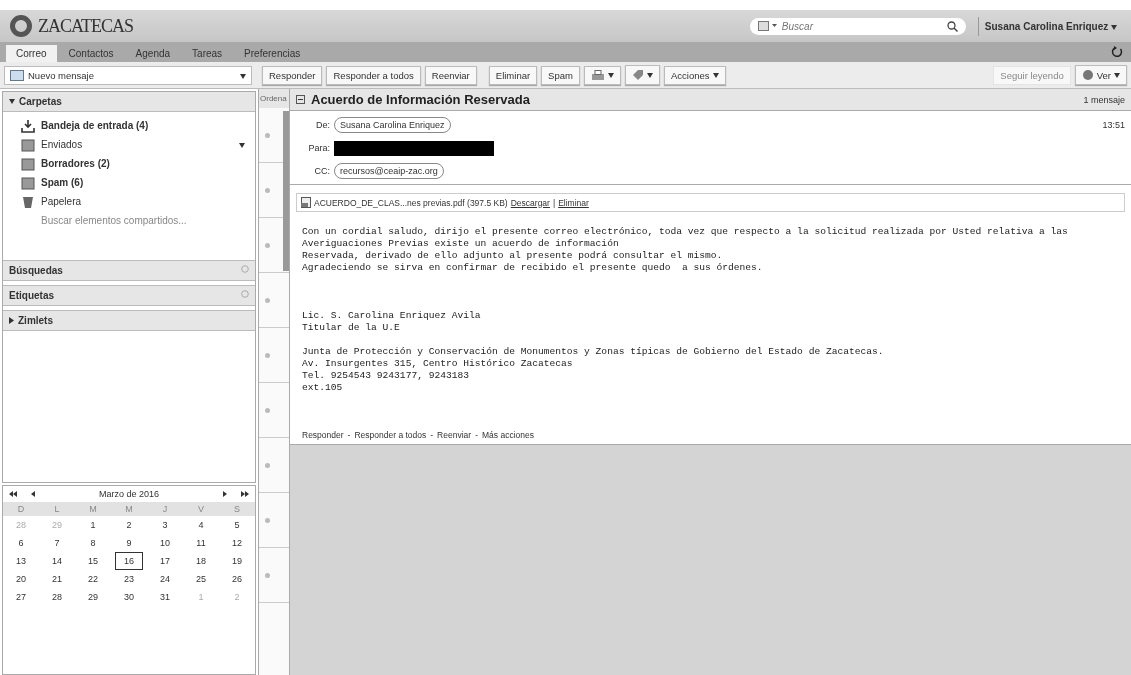  What do you see at coordinates (28, 201) in the screenshot?
I see `trash-icon` at bounding box center [28, 201].